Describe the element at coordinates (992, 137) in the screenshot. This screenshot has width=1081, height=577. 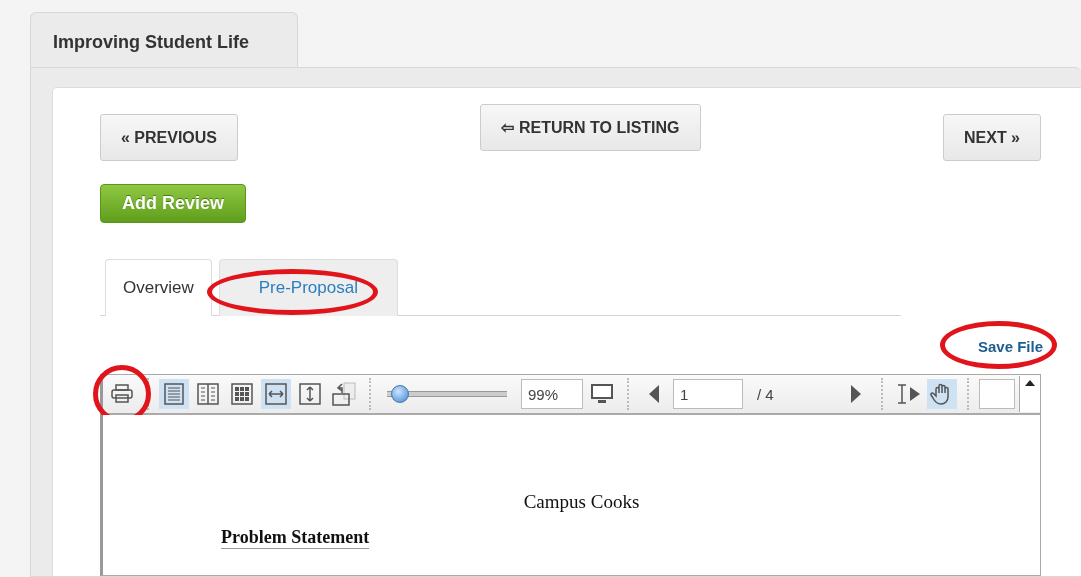
I see `next-button: NEXT »` at that location.